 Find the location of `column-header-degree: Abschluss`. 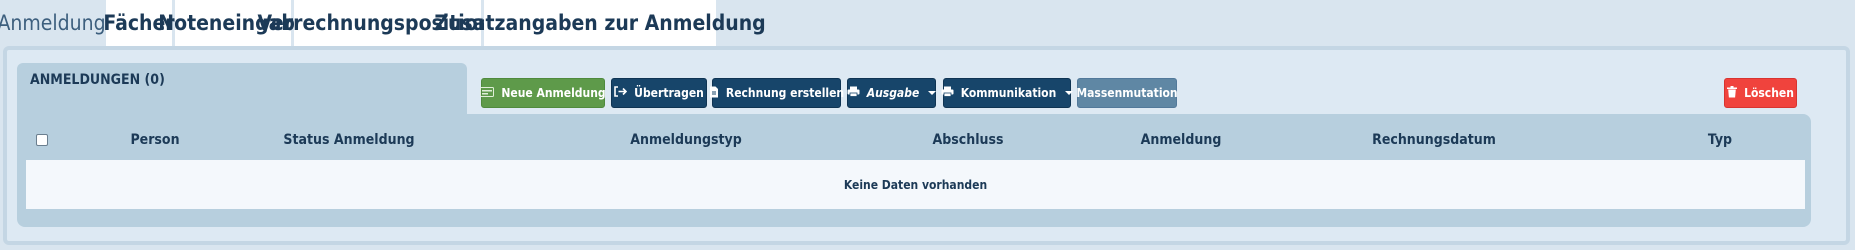

column-header-degree: Abschluss is located at coordinates (968, 140).